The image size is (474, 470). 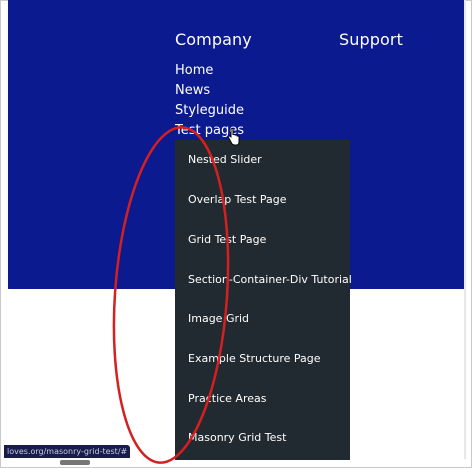 What do you see at coordinates (237, 437) in the screenshot?
I see `dropdown-item-masonry-grid-test: Masonry Grid Test` at bounding box center [237, 437].